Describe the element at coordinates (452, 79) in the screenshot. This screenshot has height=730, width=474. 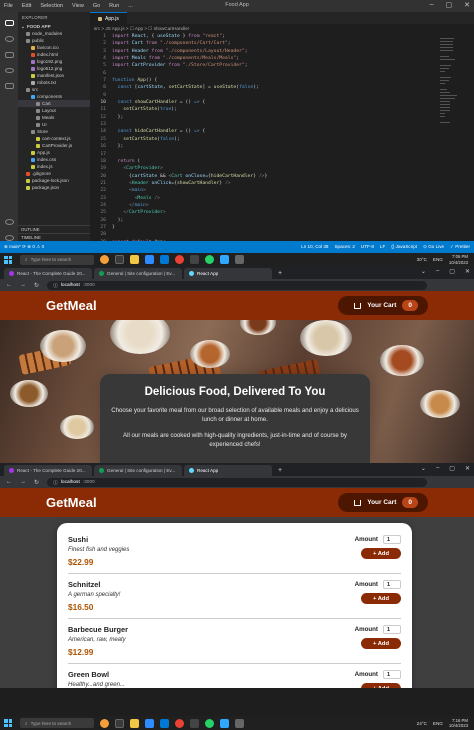
I see `minimap` at that location.